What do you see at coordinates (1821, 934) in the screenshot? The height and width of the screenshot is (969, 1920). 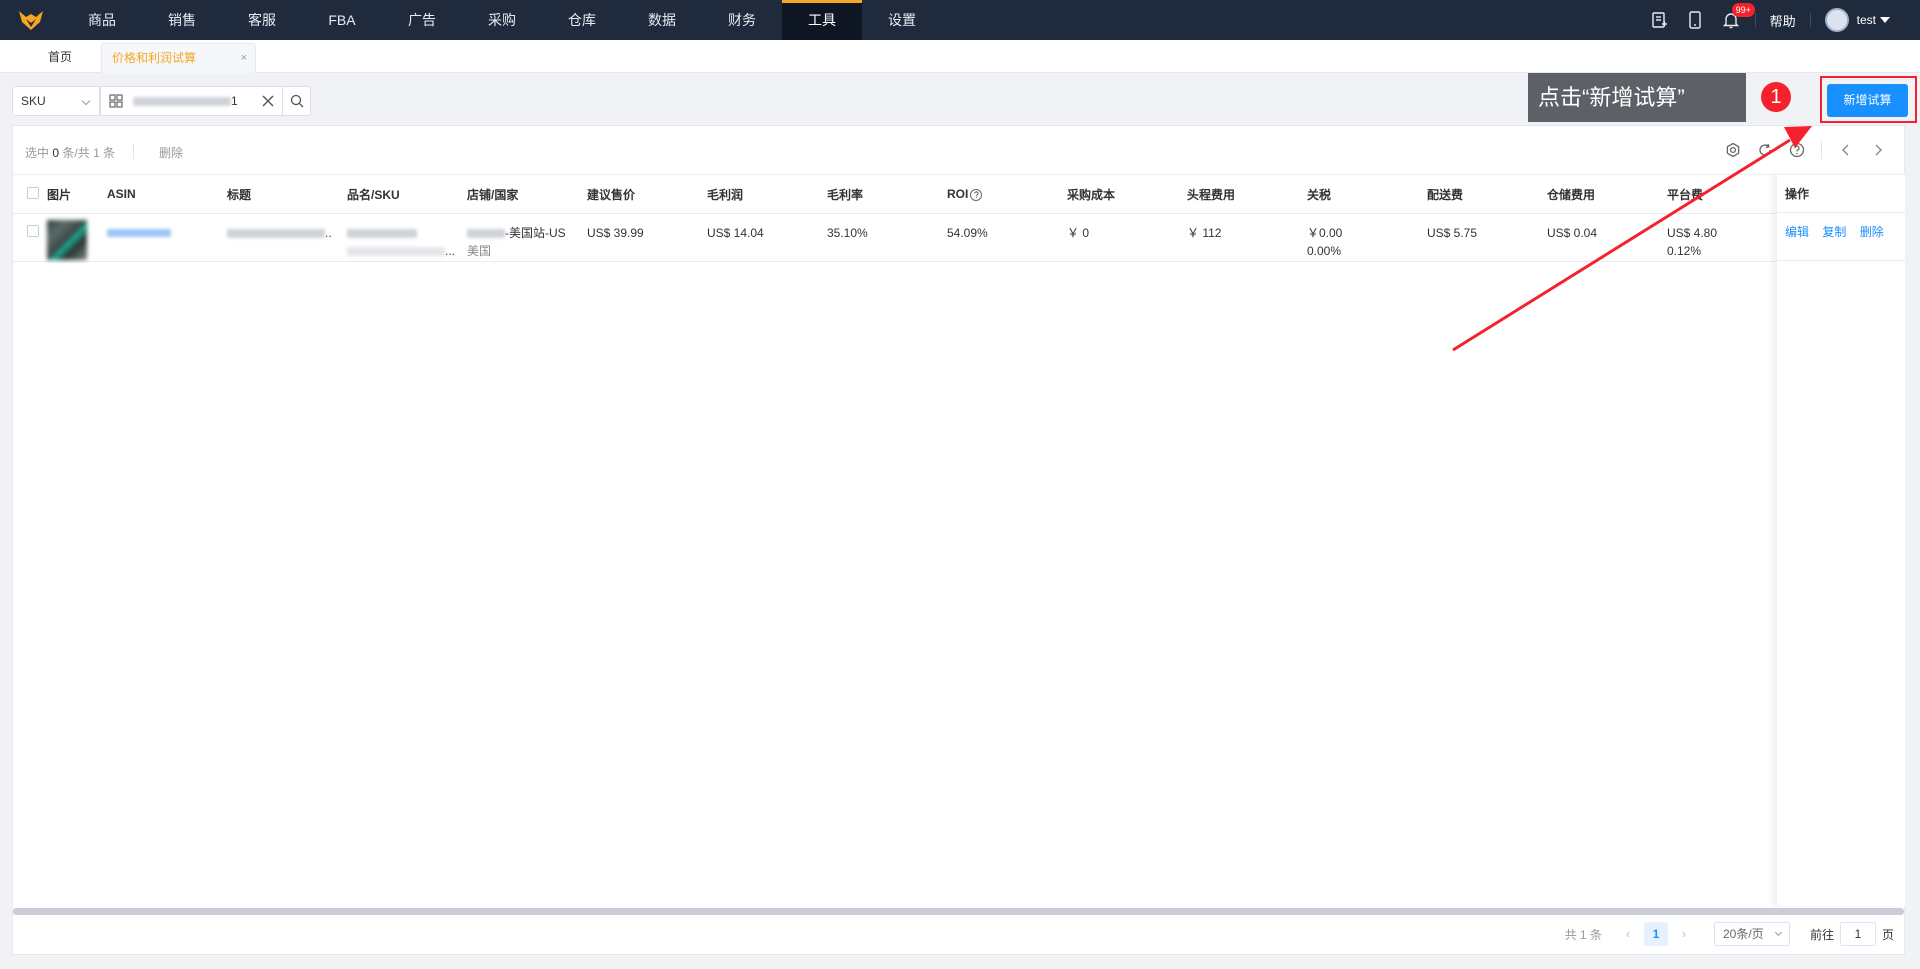 I see `goto-label: 前往` at bounding box center [1821, 934].